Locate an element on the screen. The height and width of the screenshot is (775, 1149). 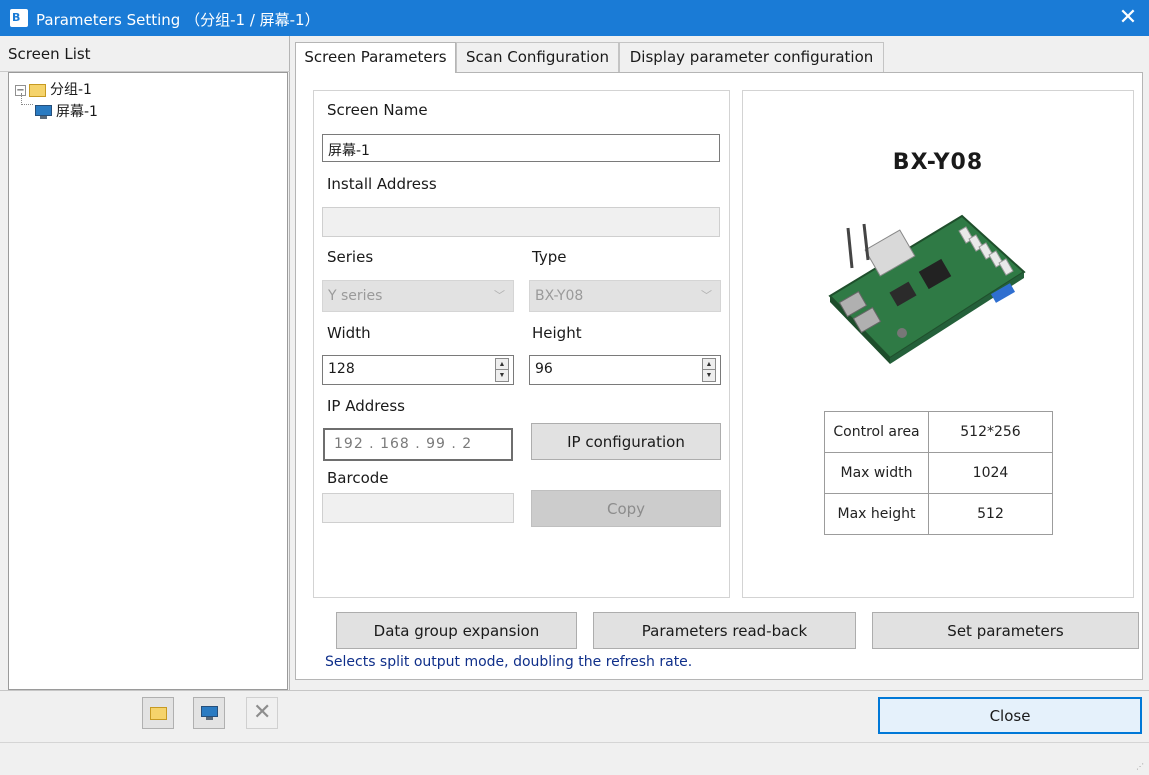
height-stepper: ▲ ▼ is located at coordinates (709, 370).